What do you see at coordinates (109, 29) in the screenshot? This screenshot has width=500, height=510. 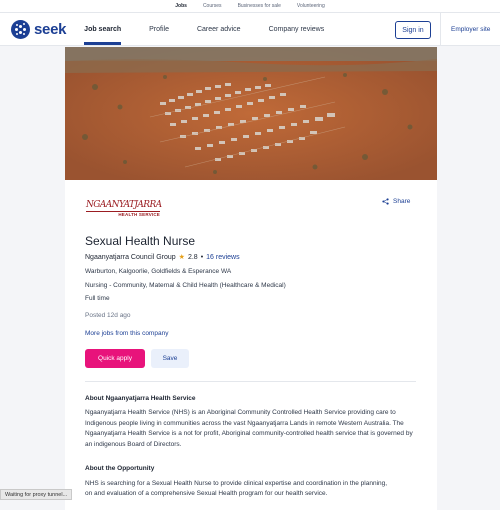 I see `nav-job-search: Job search` at bounding box center [109, 29].